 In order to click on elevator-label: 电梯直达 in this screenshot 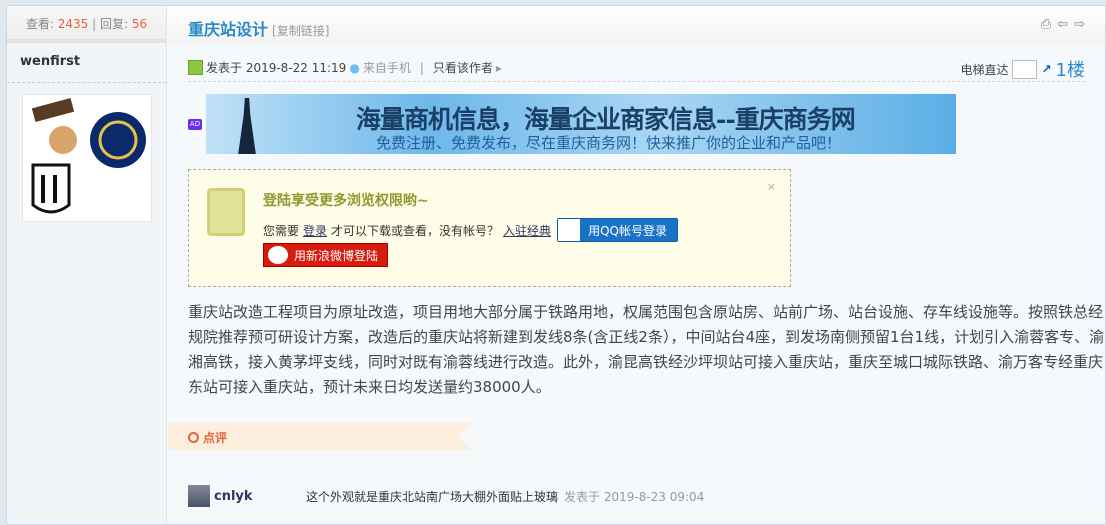, I will do `click(984, 69)`.